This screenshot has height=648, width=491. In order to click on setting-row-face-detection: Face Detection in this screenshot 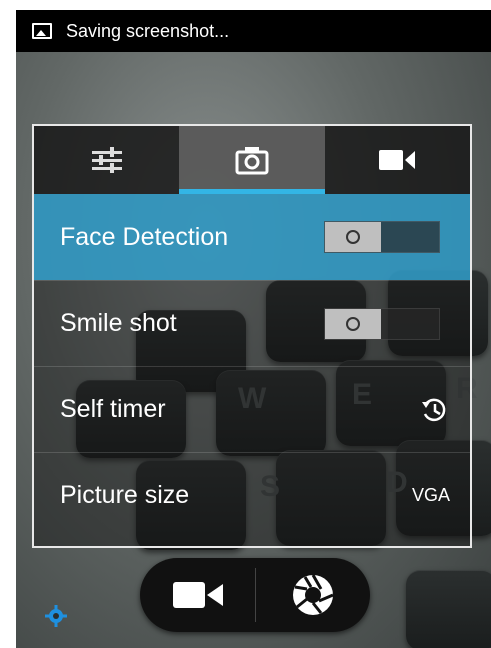, I will do `click(252, 237)`.